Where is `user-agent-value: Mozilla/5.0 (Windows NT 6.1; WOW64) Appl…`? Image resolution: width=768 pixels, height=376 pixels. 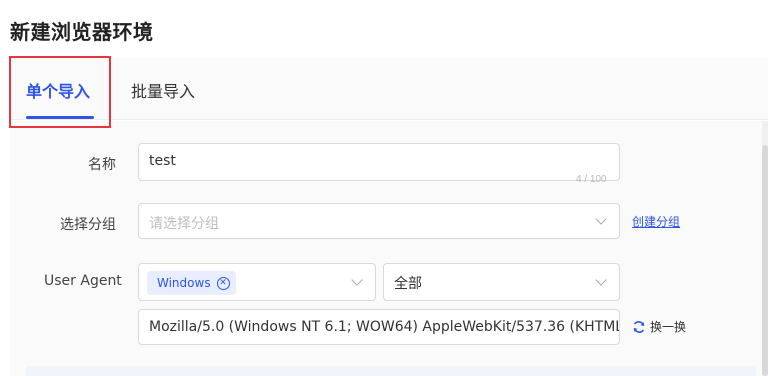
user-agent-value: Mozilla/5.0 (Windows NT 6.1; WOW64) Appl… is located at coordinates (384, 327).